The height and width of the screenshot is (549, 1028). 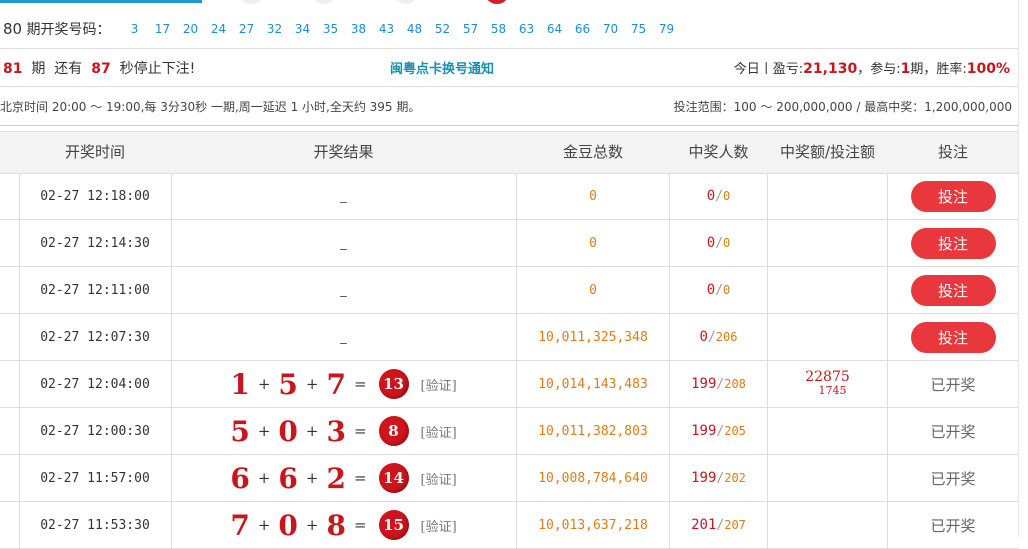 I want to click on winner-count: 199/205, so click(x=718, y=431).